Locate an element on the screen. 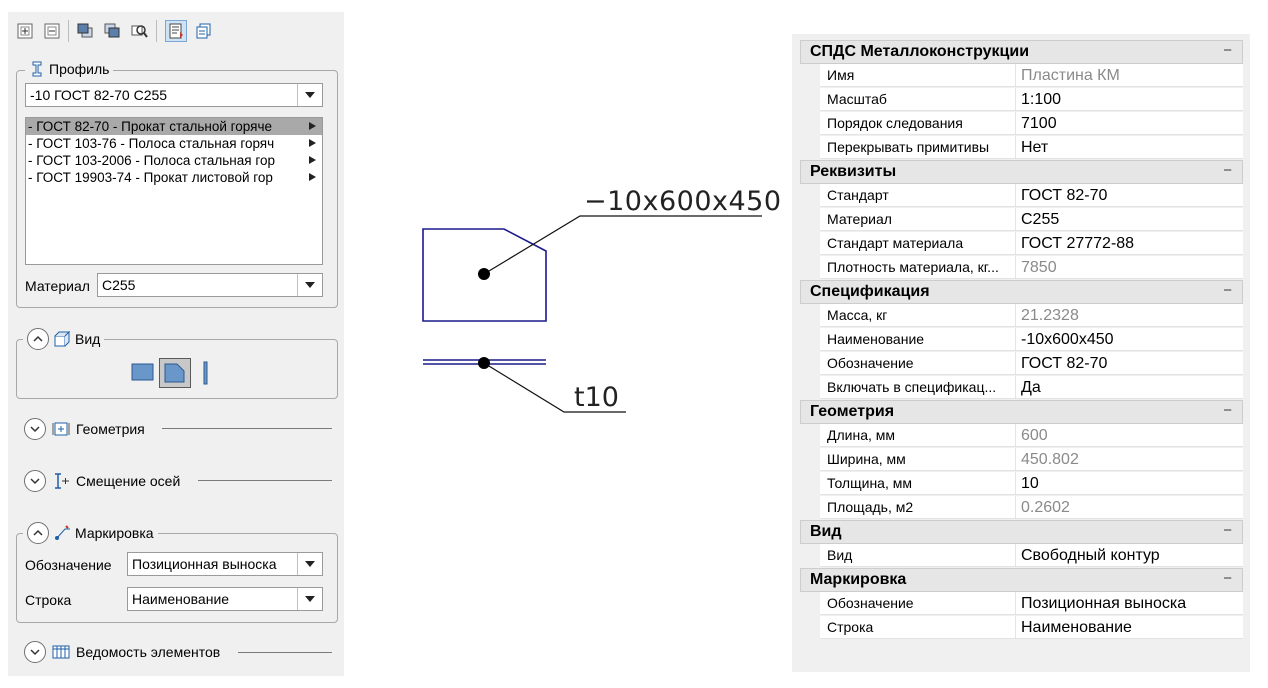 This screenshot has width=1268, height=688. property-value: С255 is located at coordinates (1129, 219).